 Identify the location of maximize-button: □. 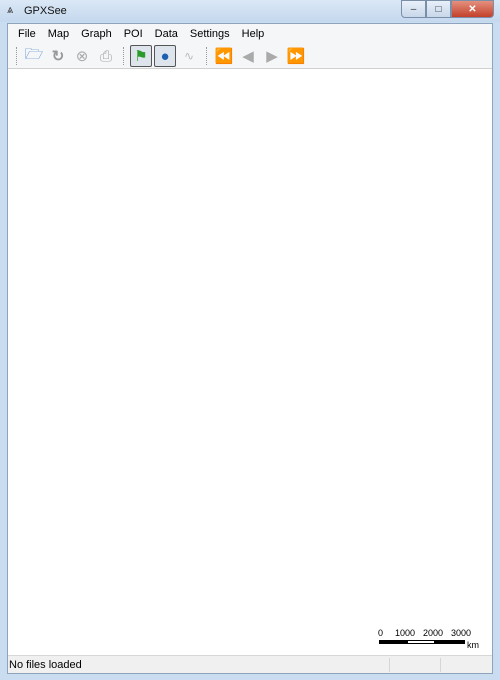
(438, 9).